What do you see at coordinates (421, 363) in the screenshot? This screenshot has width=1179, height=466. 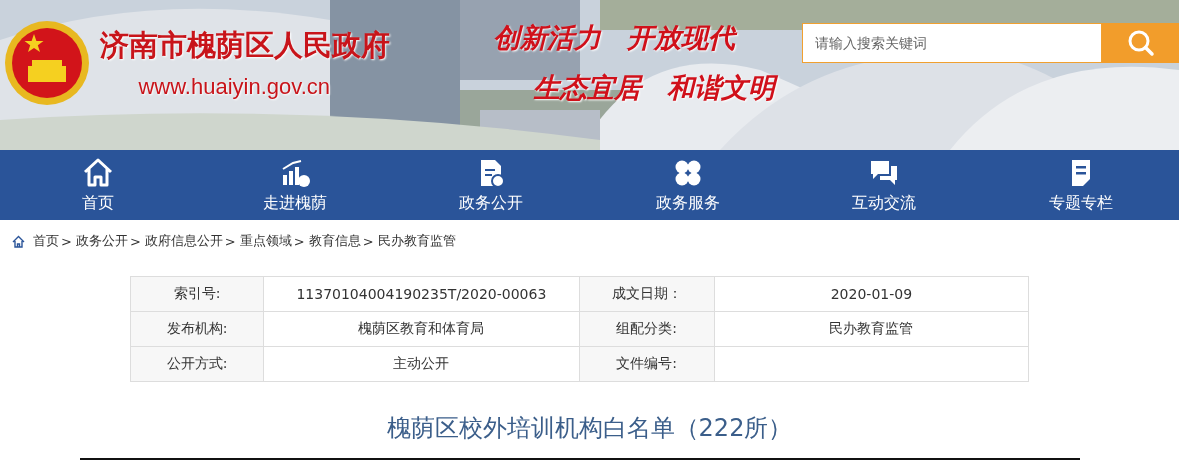 I see `field-value: 主动公开` at bounding box center [421, 363].